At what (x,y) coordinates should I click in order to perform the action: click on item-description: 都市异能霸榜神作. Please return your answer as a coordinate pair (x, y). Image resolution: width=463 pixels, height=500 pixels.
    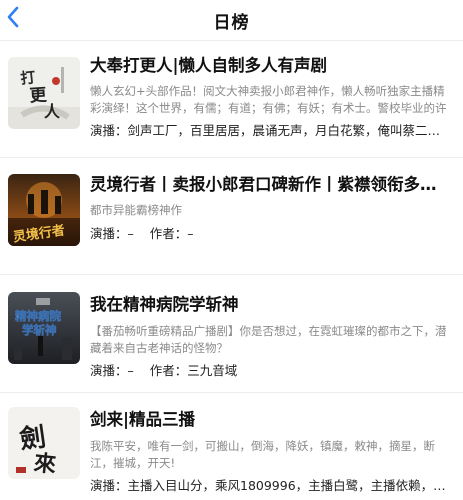
    Looking at the image, I should click on (136, 210).